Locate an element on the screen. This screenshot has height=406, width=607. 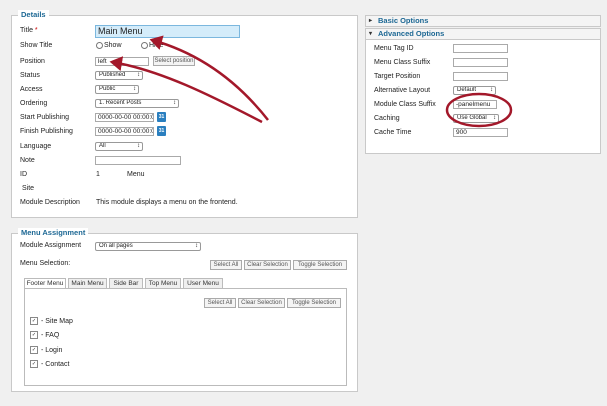
list-item-label: - FAQ is located at coordinates (50, 335).